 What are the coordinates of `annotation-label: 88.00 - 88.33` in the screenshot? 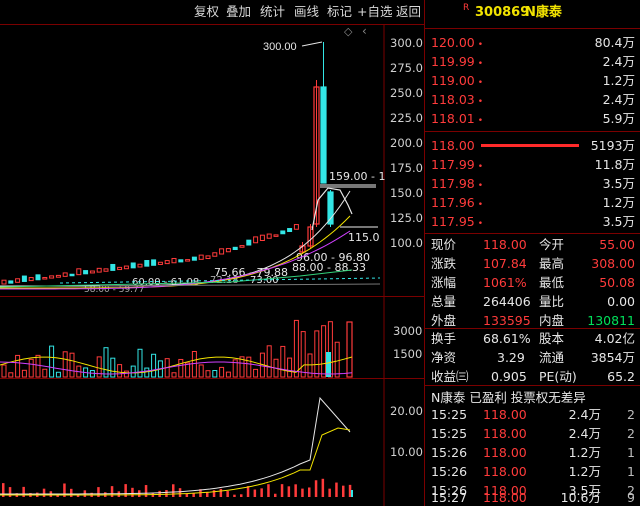 It's located at (329, 267).